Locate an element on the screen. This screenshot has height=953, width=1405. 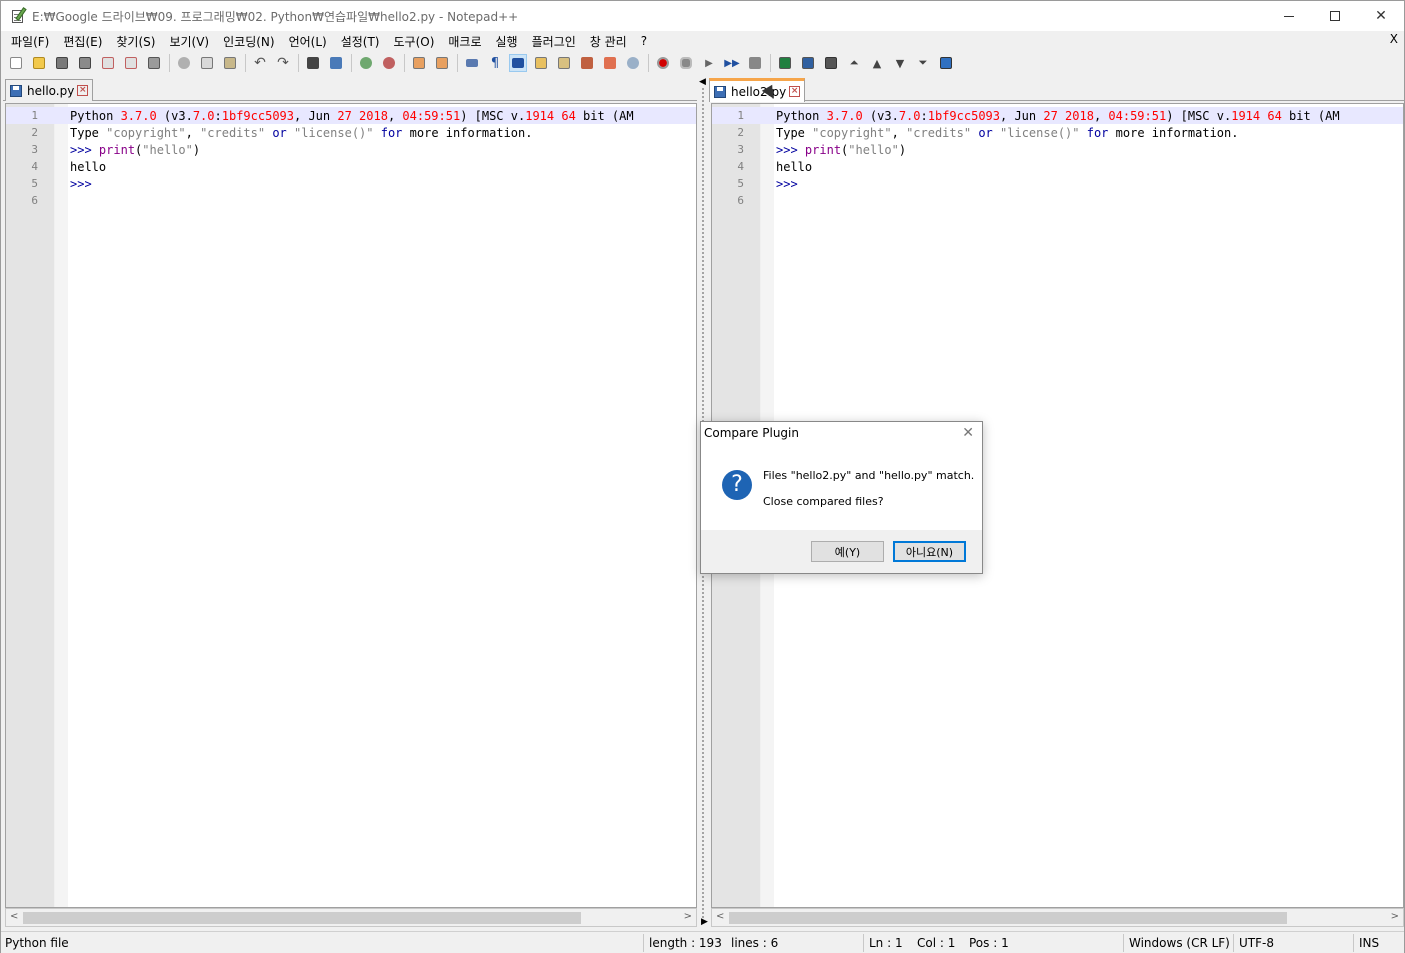
doc-map-button is located at coordinates (564, 63).